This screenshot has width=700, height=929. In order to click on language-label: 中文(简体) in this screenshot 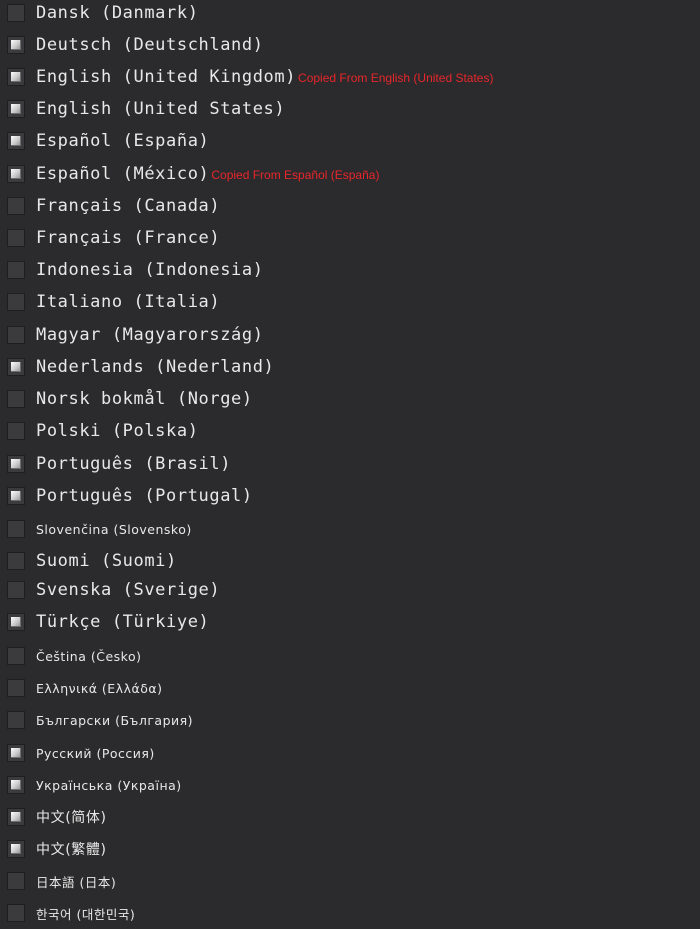, I will do `click(72, 817)`.